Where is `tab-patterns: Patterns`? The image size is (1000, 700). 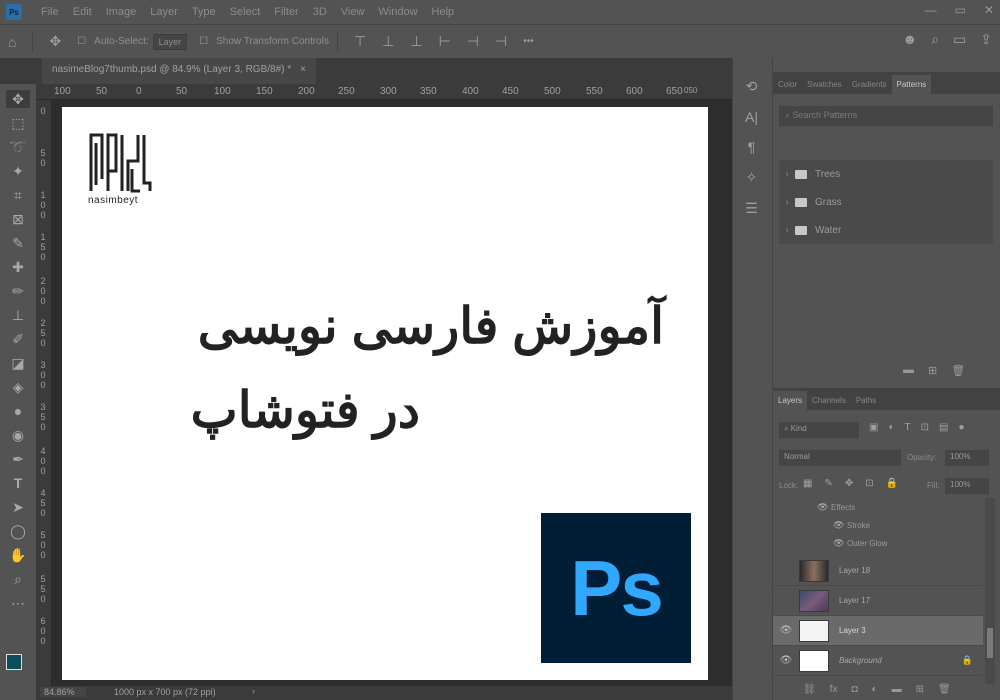 tab-patterns: Patterns is located at coordinates (911, 84).